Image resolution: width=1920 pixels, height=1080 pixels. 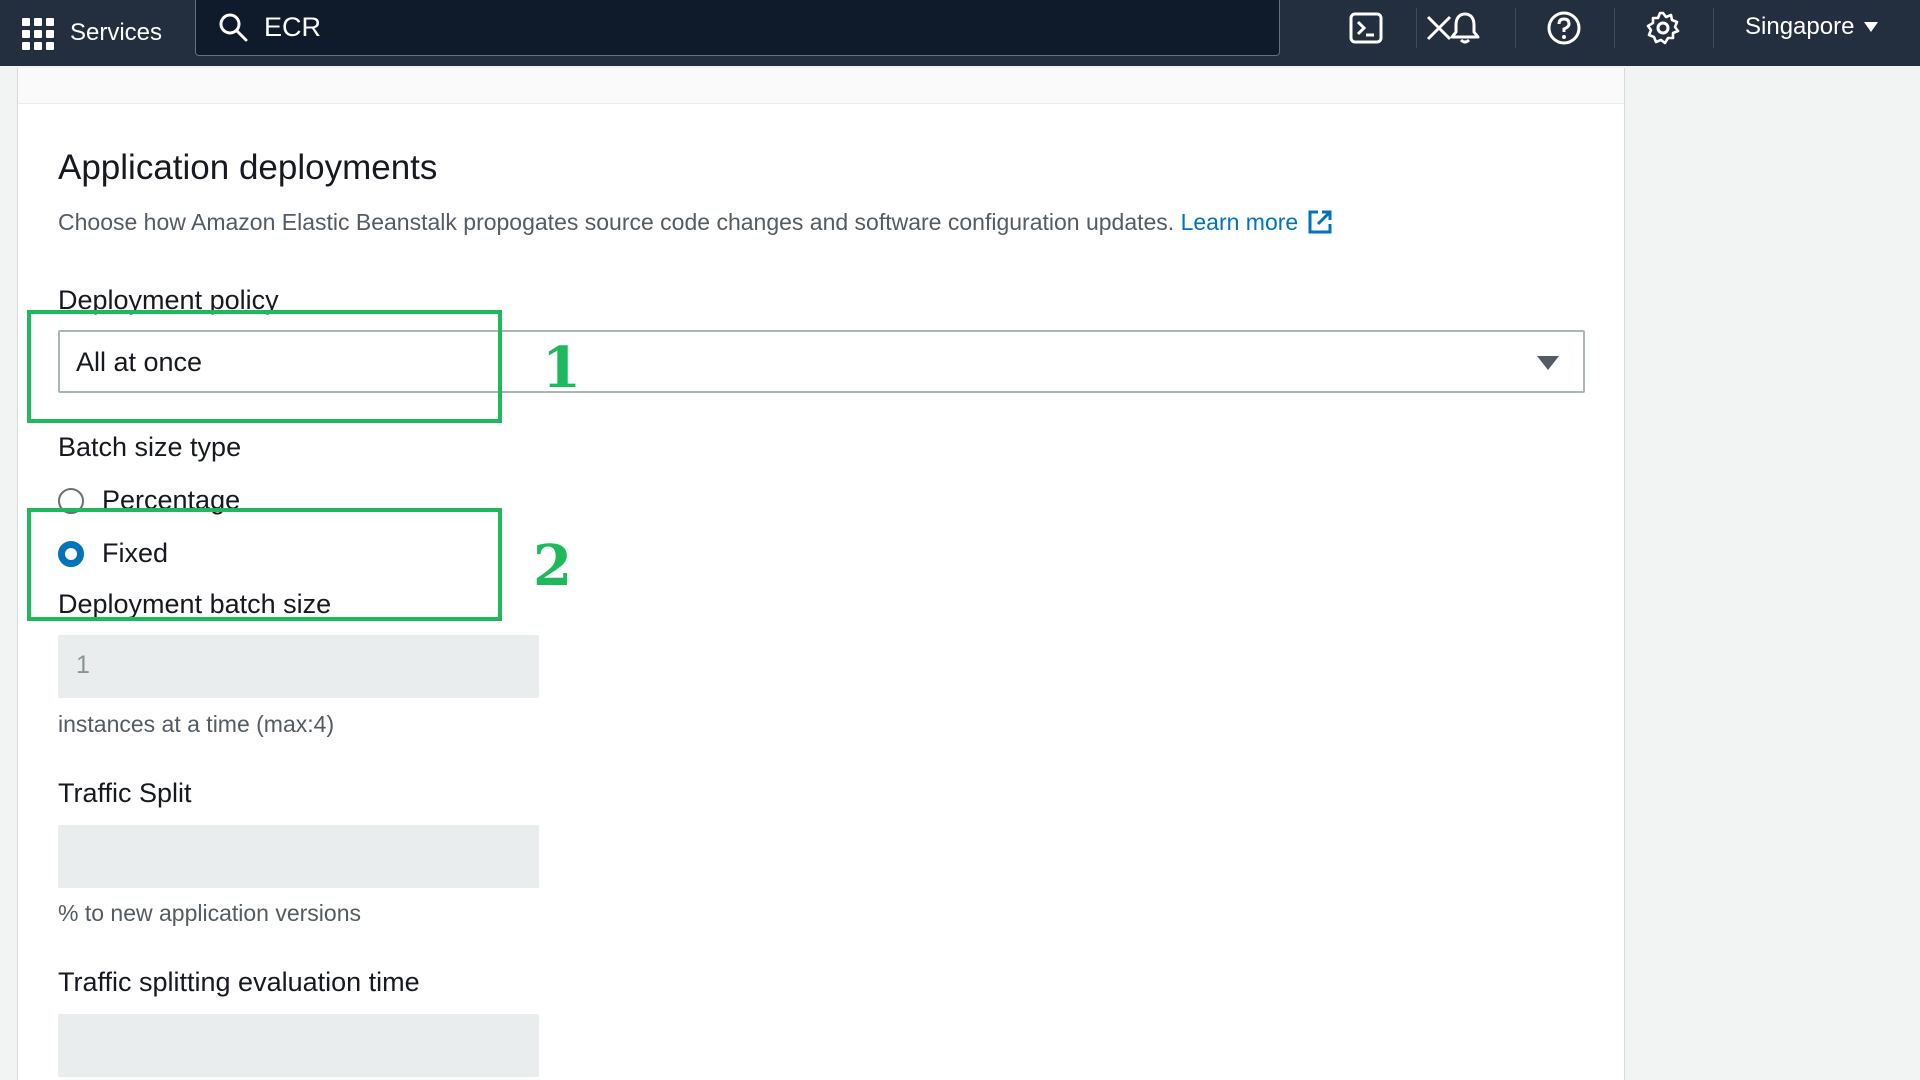 I want to click on section-title: Application deployments, so click(x=248, y=167).